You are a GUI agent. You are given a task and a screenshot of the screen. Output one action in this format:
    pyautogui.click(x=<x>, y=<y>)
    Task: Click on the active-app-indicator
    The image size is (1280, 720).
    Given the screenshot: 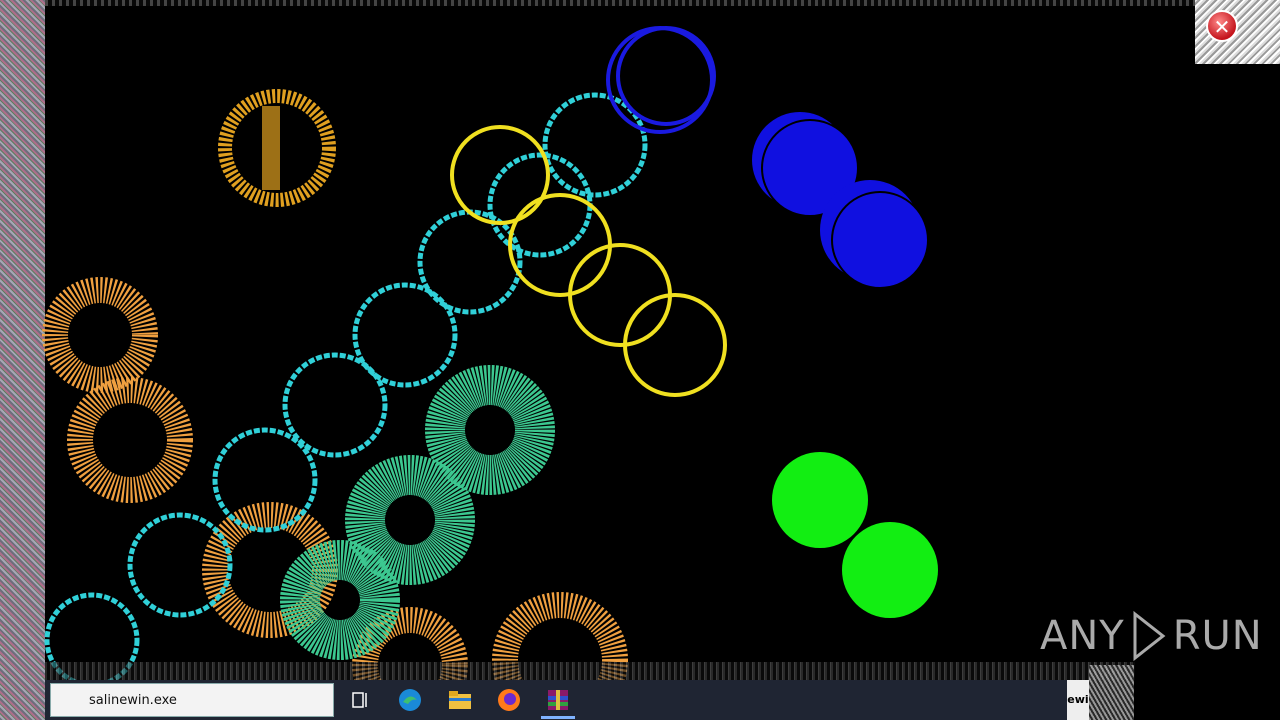 What is the action you would take?
    pyautogui.click(x=558, y=717)
    